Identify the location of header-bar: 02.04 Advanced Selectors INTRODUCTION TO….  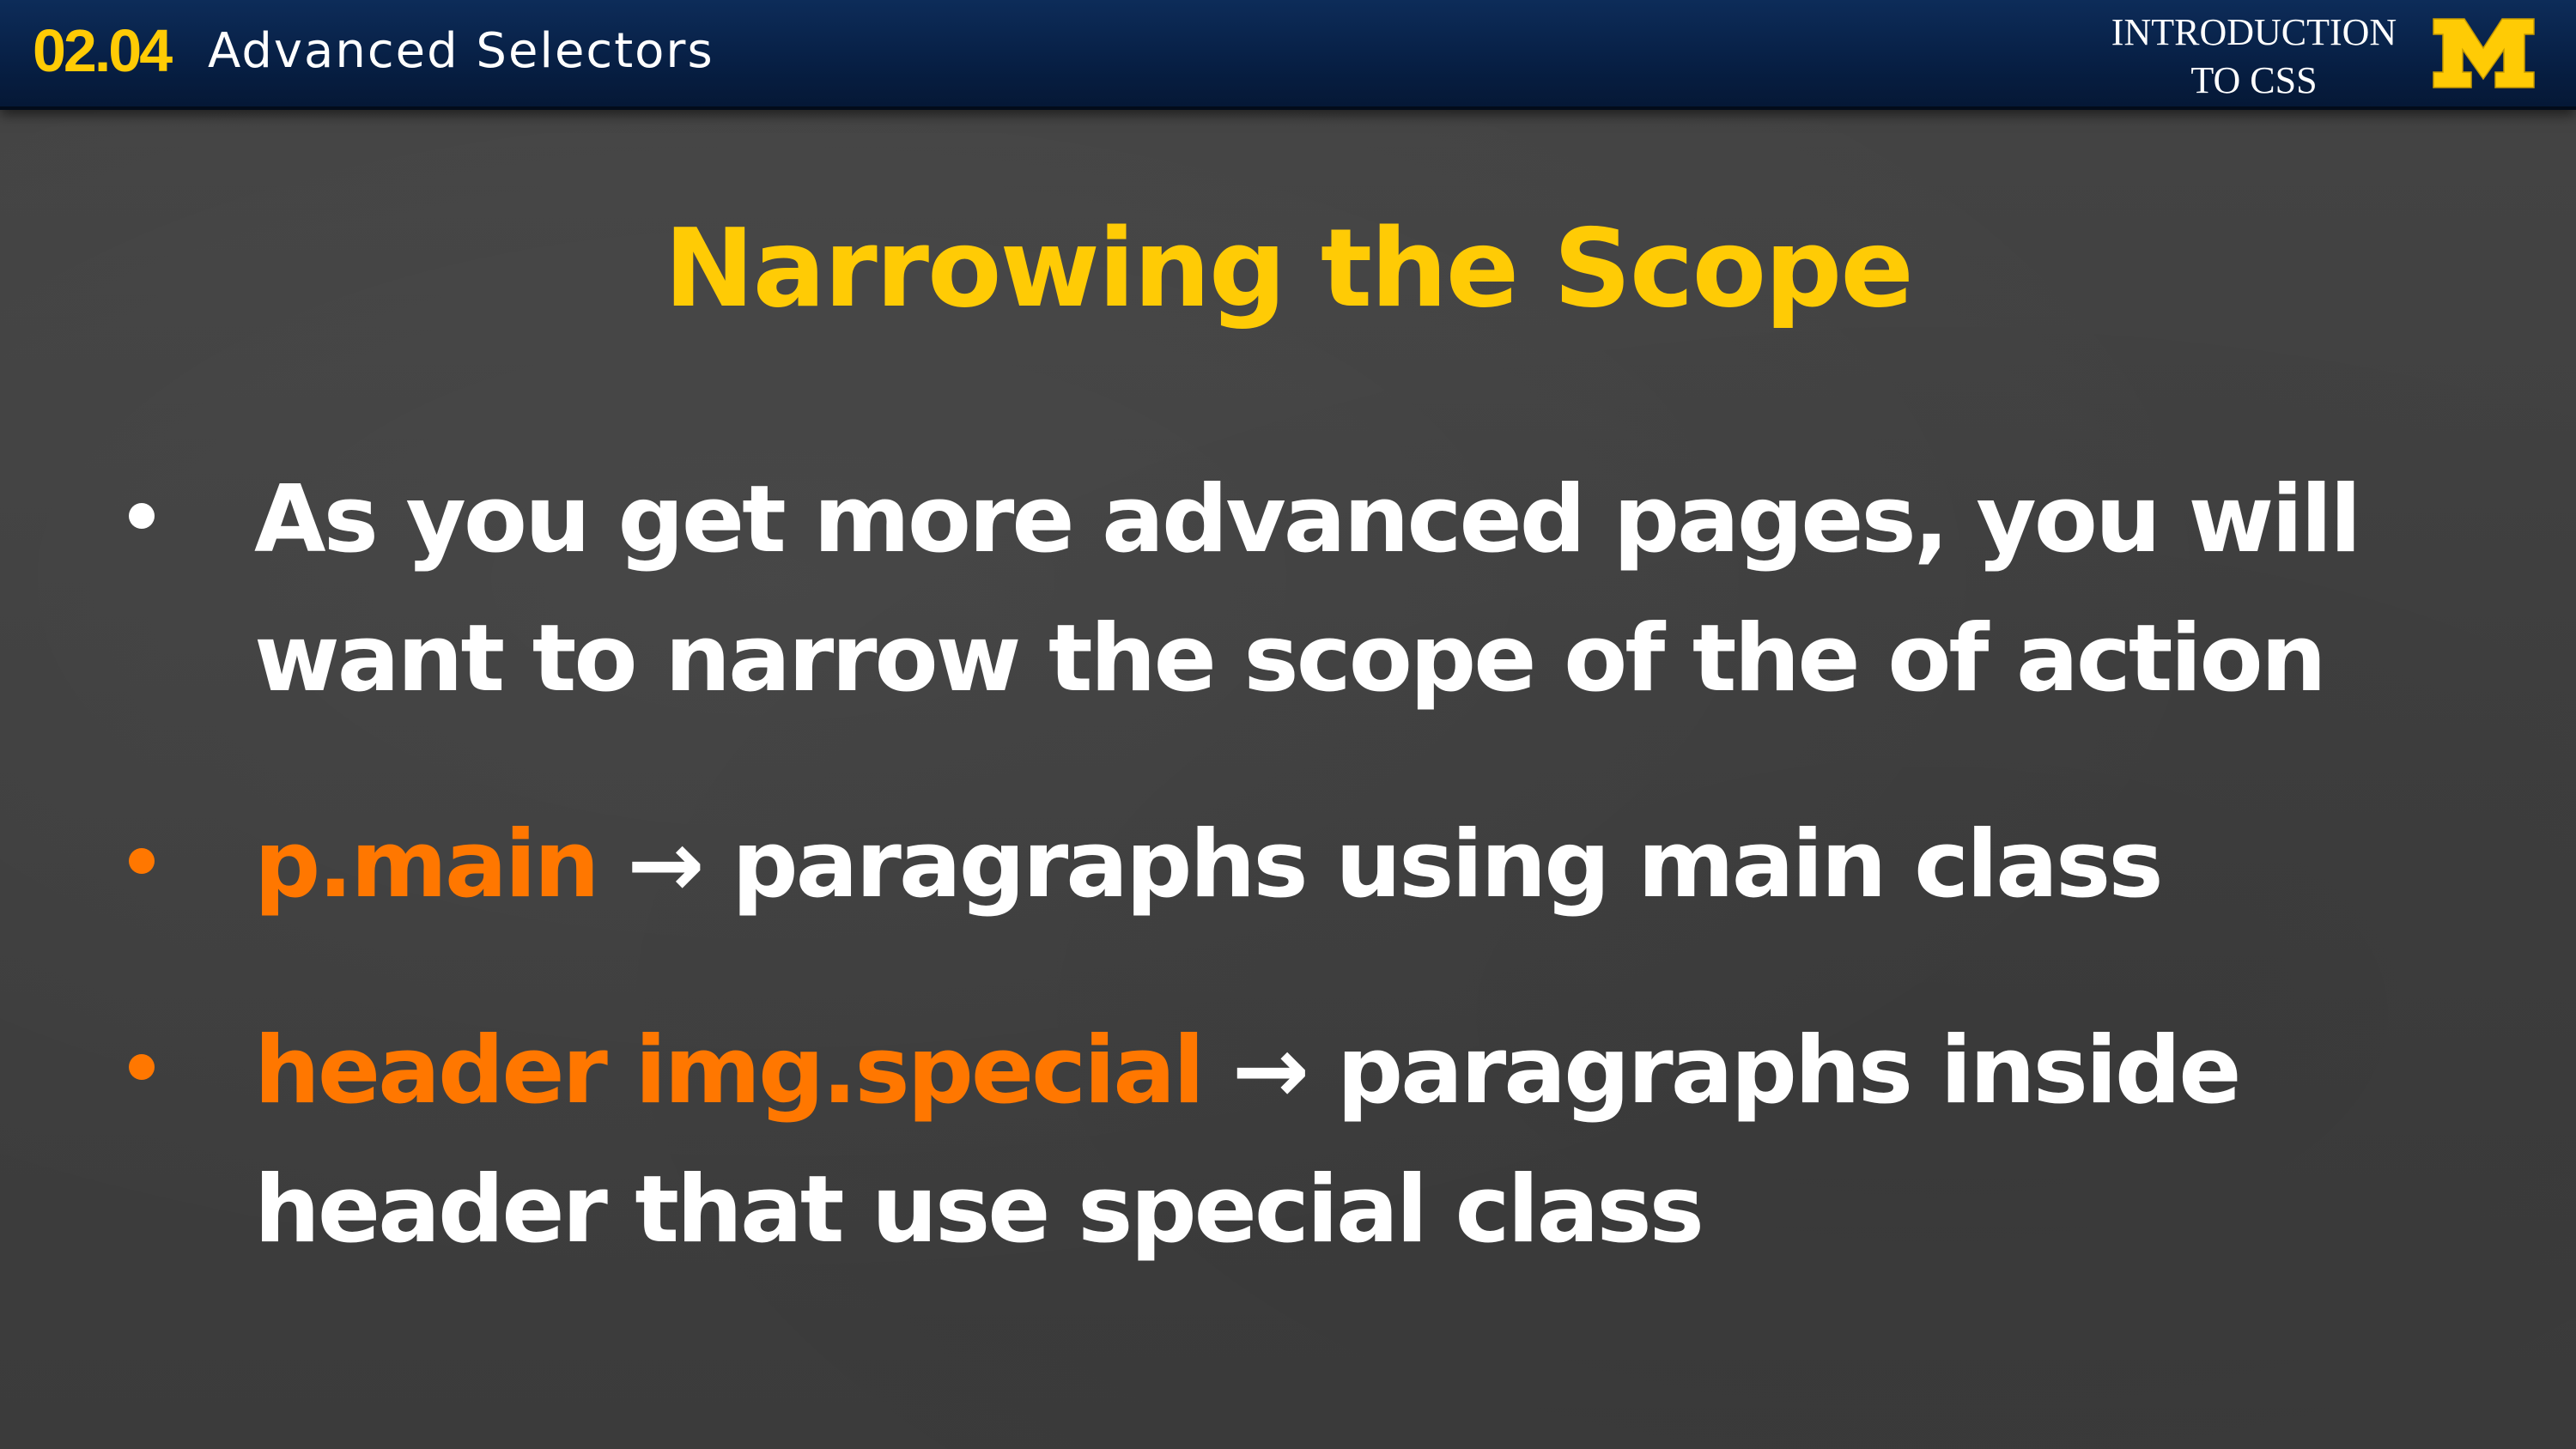
(1288, 55).